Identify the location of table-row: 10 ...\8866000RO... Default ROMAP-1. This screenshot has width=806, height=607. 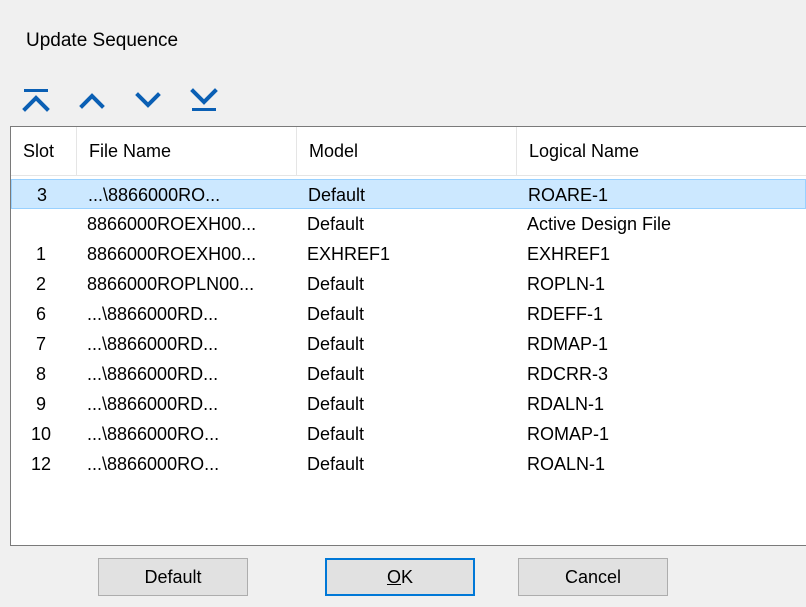
(408, 434).